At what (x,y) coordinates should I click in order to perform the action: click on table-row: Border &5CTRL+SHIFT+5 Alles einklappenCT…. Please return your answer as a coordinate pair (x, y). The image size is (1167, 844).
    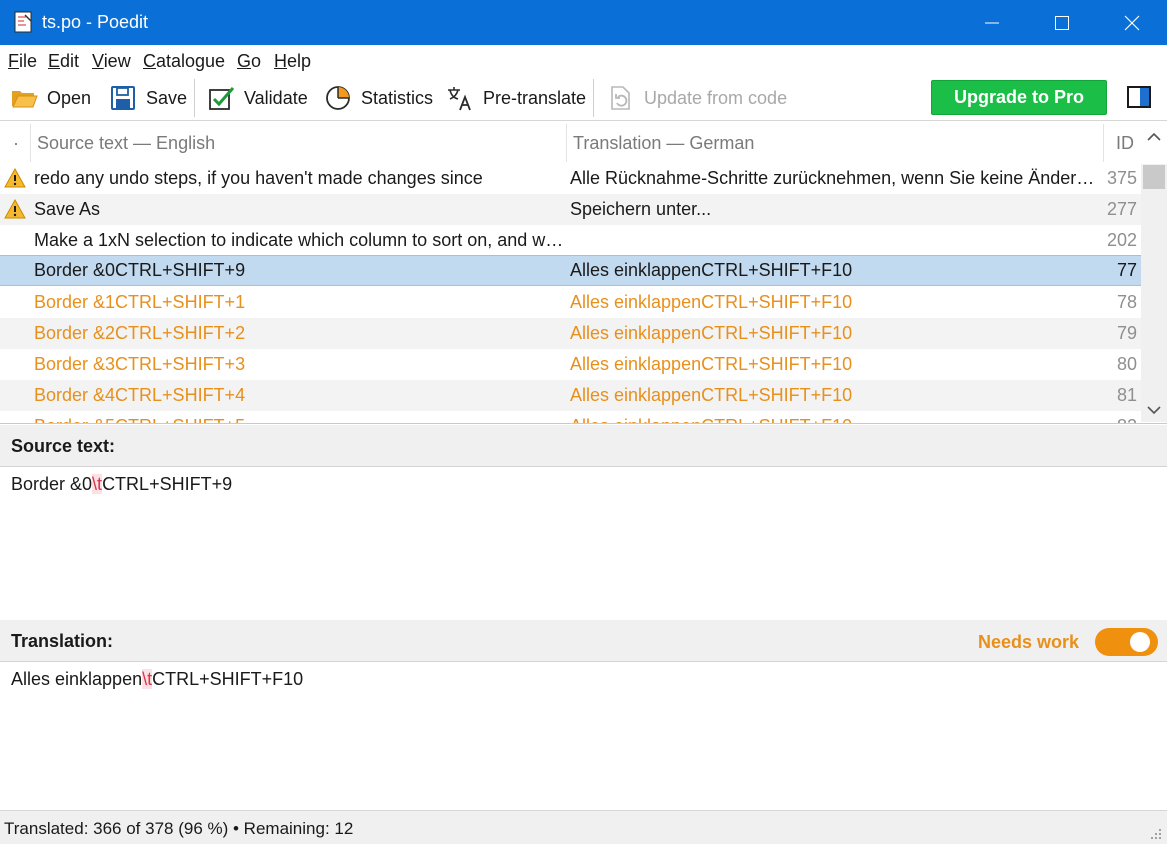
    Looking at the image, I should click on (570, 417).